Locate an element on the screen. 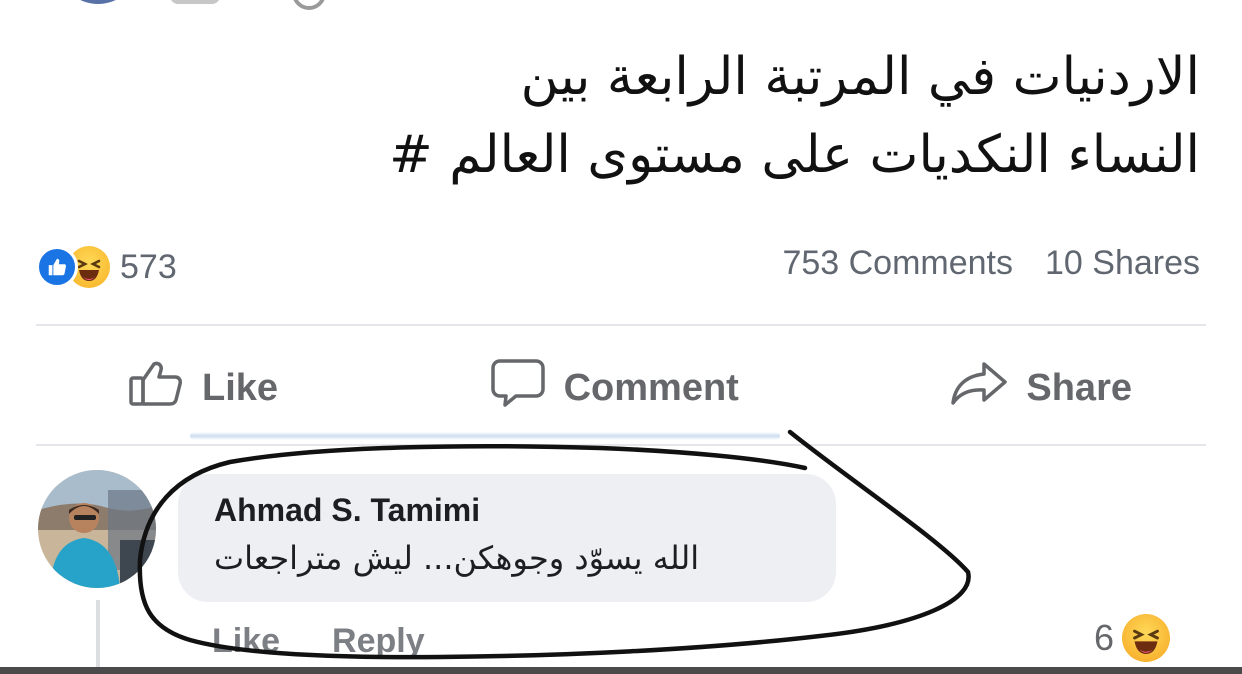 This screenshot has height=674, width=1242. post-action-bar: Like Comment Share is located at coordinates (621, 388).